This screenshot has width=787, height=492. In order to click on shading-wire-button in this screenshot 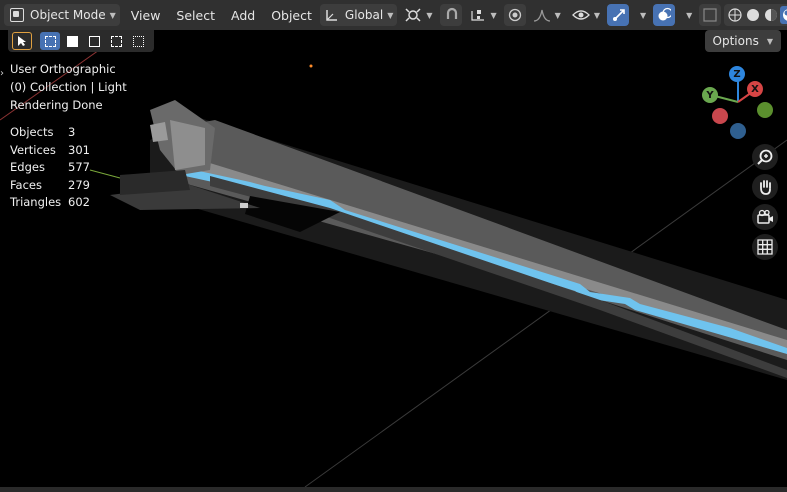, I will do `click(735, 15)`.